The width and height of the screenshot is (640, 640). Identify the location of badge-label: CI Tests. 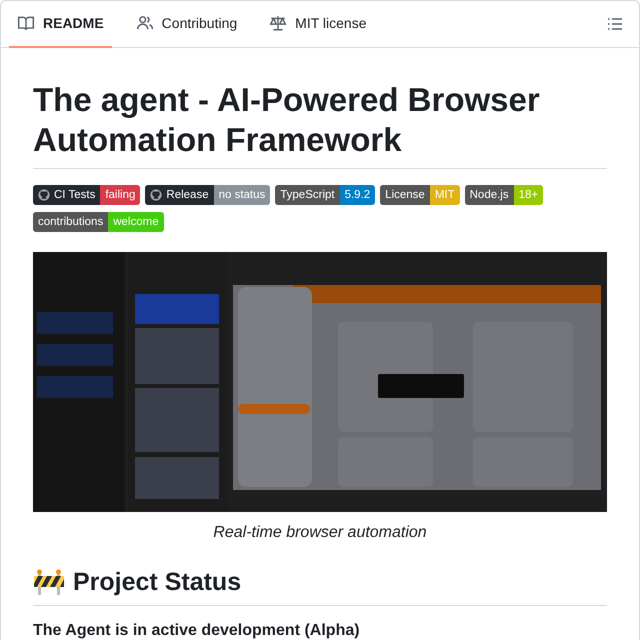
(66, 195).